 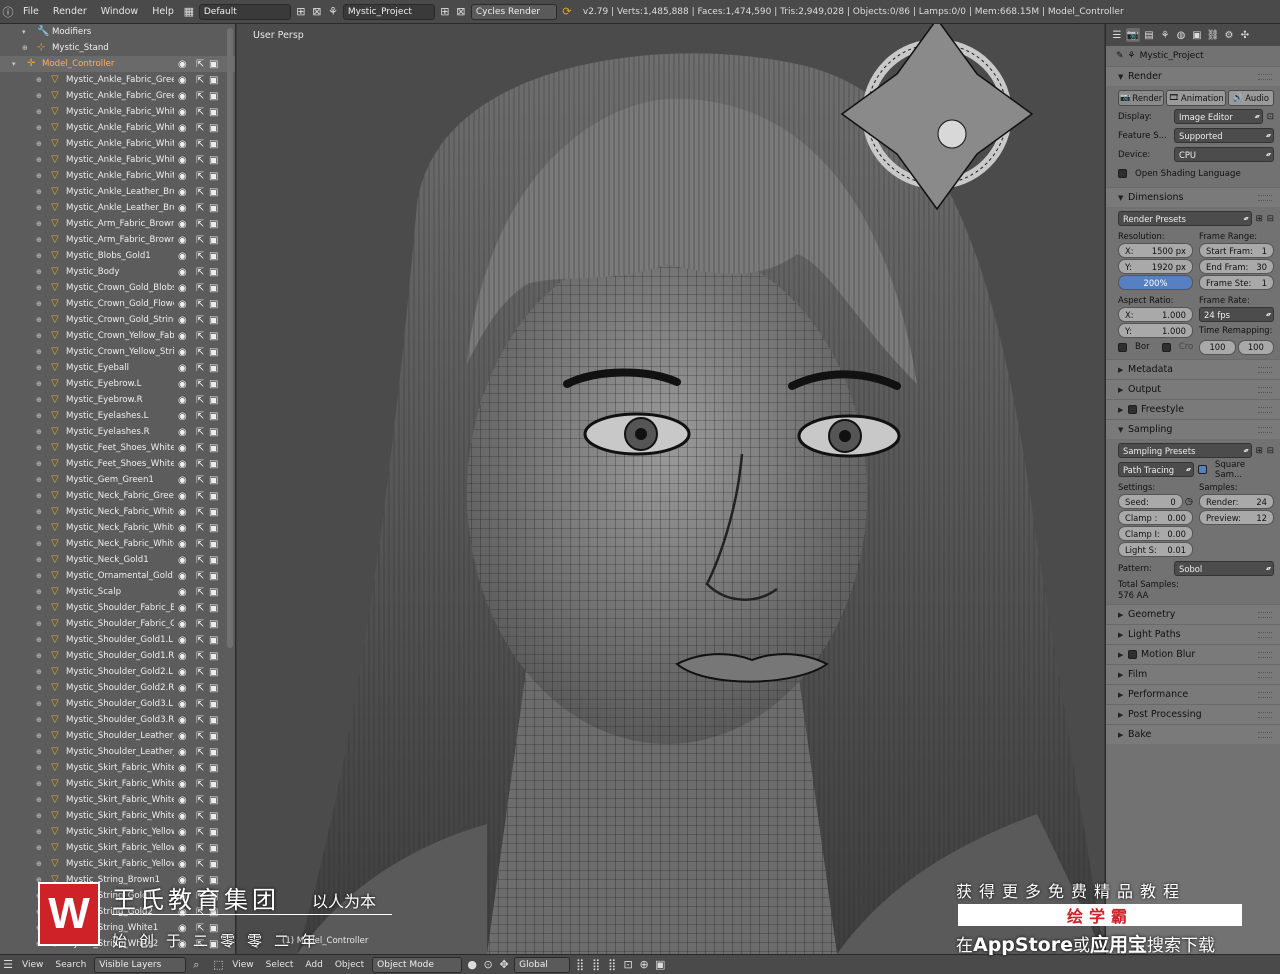 I want to click on outliner-row: ⊕ ▽ Mystic_Shoulder_Gold3.L ◉ ⇱ ▣, so click(x=117, y=704).